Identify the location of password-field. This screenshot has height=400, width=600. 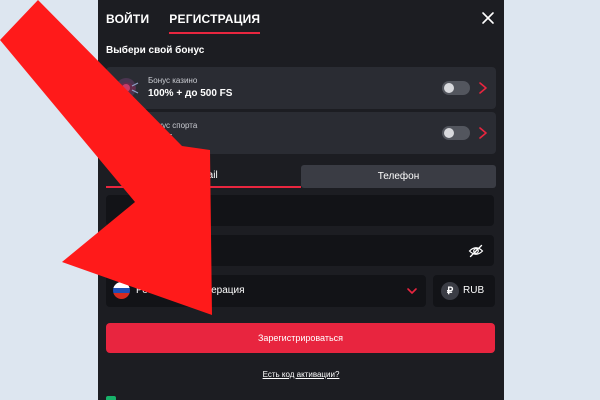
(300, 250).